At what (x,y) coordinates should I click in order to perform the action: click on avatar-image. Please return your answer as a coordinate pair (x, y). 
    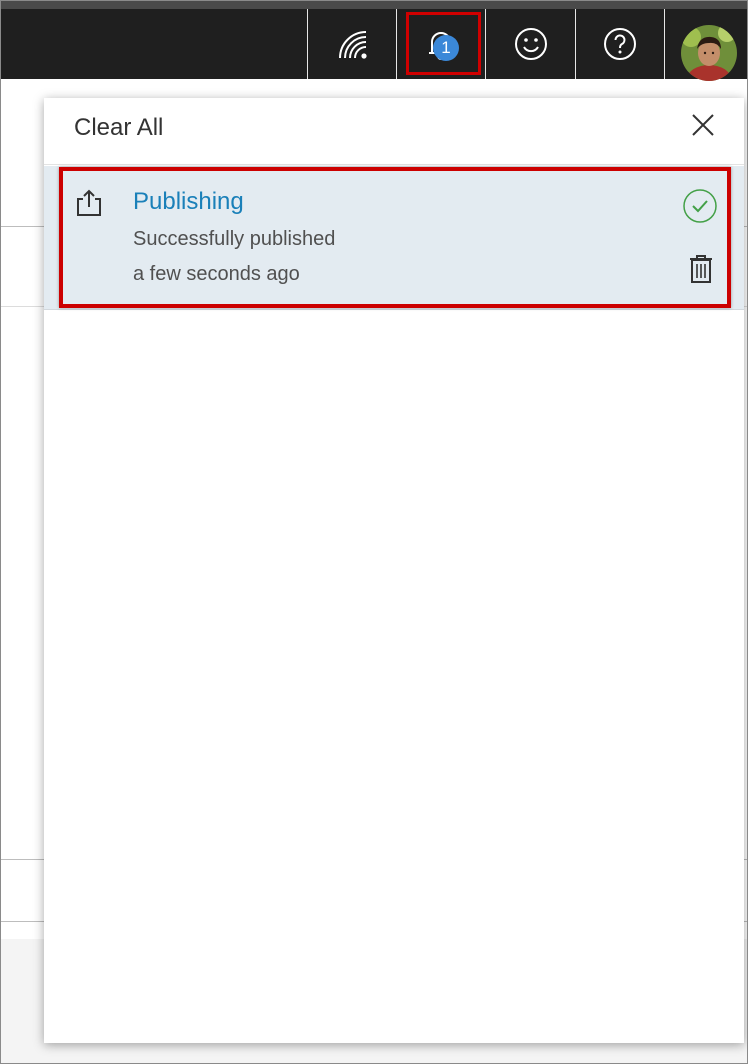
    Looking at the image, I should click on (709, 53).